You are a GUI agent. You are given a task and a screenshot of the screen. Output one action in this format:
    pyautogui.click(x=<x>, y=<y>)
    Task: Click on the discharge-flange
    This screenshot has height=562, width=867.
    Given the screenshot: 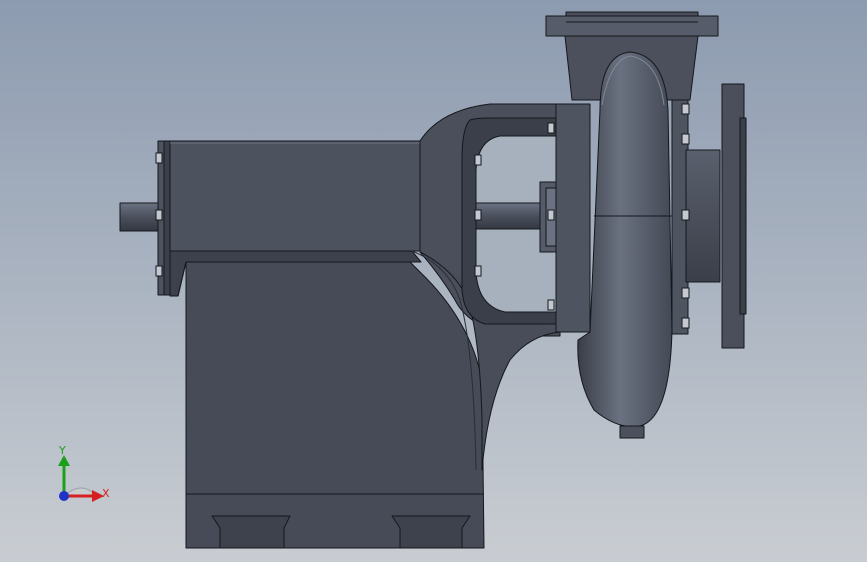 What is the action you would take?
    pyautogui.click(x=632, y=26)
    